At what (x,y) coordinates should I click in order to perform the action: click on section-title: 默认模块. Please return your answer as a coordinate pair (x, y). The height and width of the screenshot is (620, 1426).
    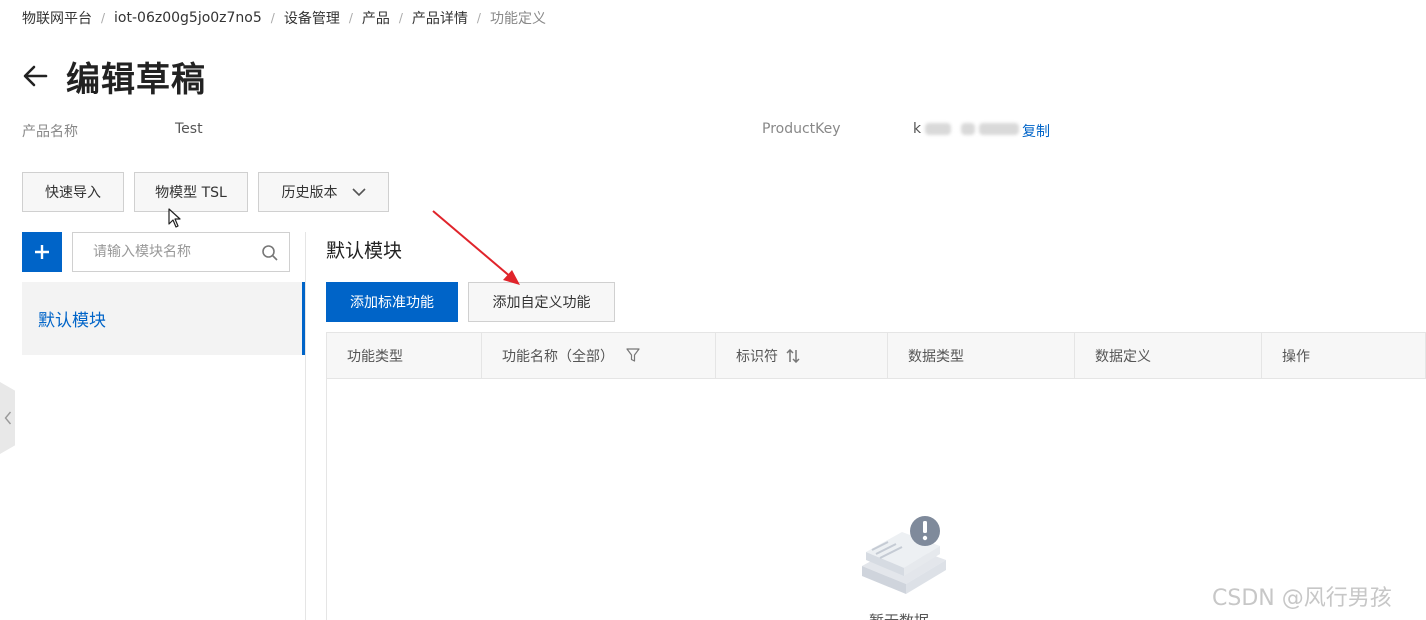
    Looking at the image, I should click on (364, 251).